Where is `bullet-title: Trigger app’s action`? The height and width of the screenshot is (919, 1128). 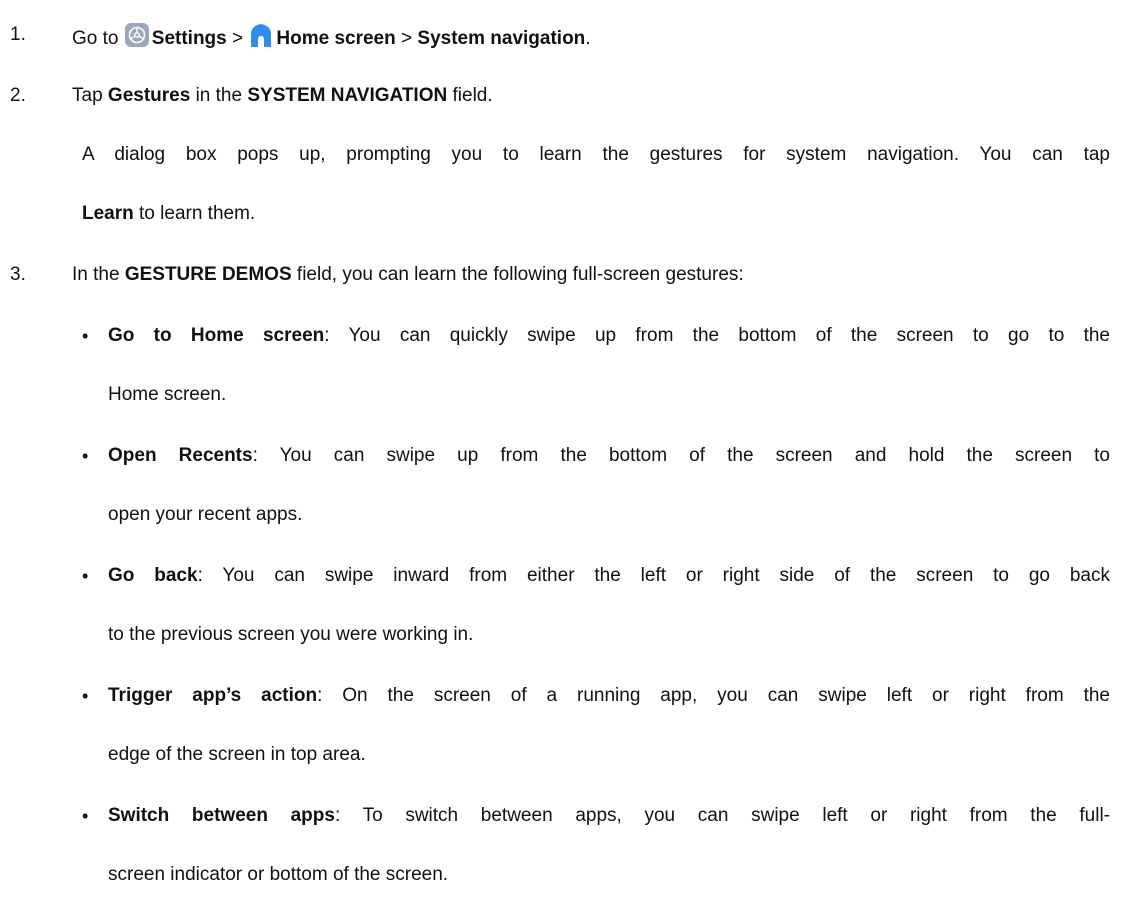 bullet-title: Trigger app’s action is located at coordinates (213, 695).